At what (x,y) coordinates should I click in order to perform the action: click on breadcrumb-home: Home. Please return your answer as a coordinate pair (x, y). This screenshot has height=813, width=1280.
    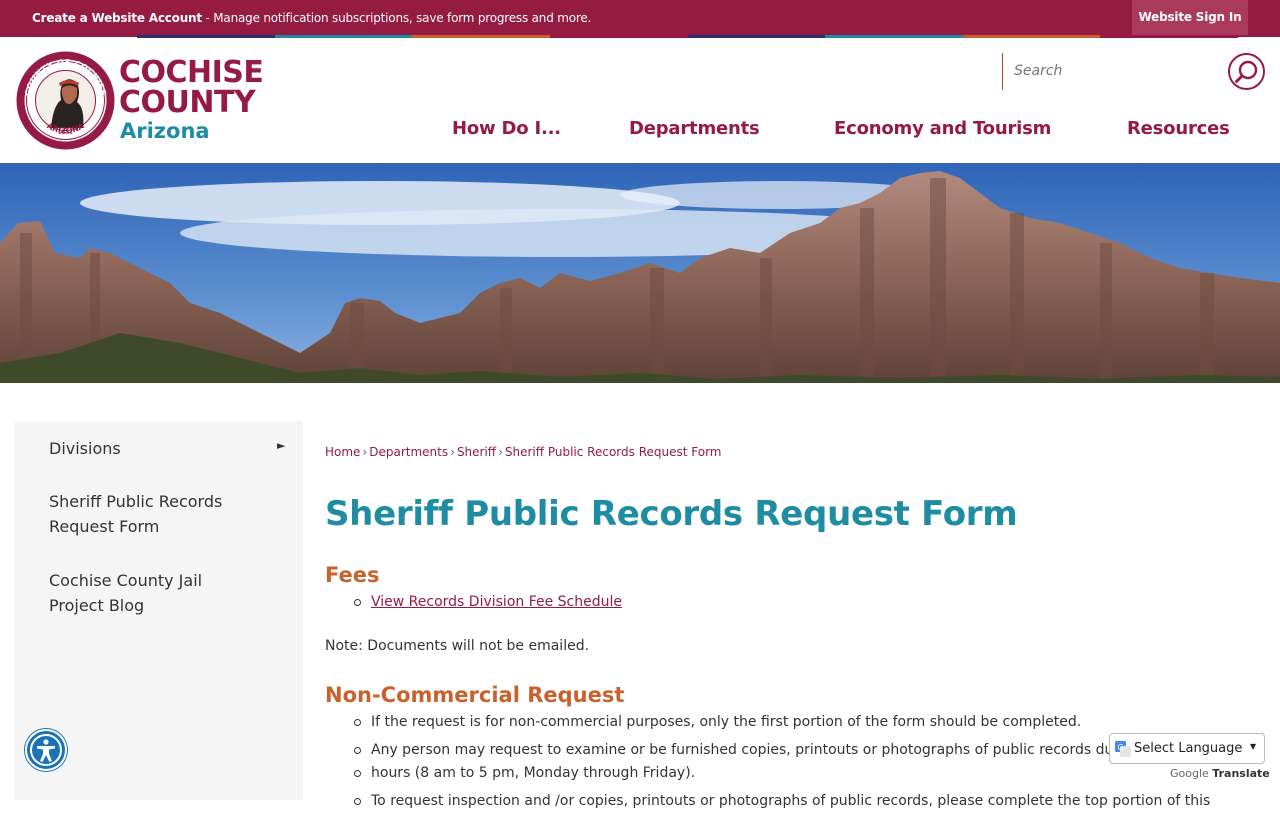
    Looking at the image, I should click on (342, 452).